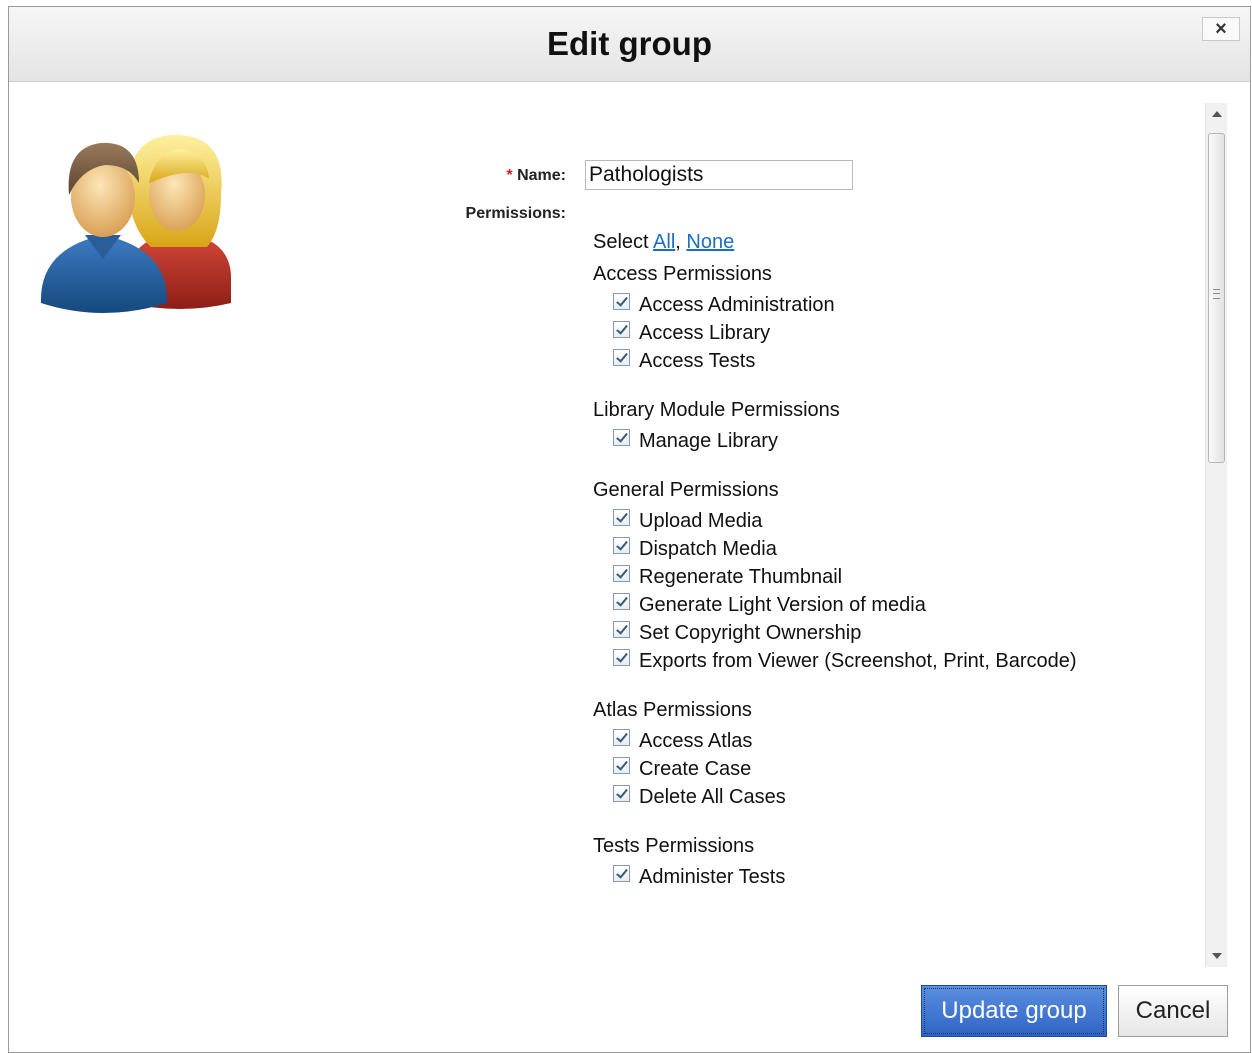 This screenshot has height=1053, width=1252. What do you see at coordinates (835, 443) in the screenshot?
I see `permission-item: Manage Library` at bounding box center [835, 443].